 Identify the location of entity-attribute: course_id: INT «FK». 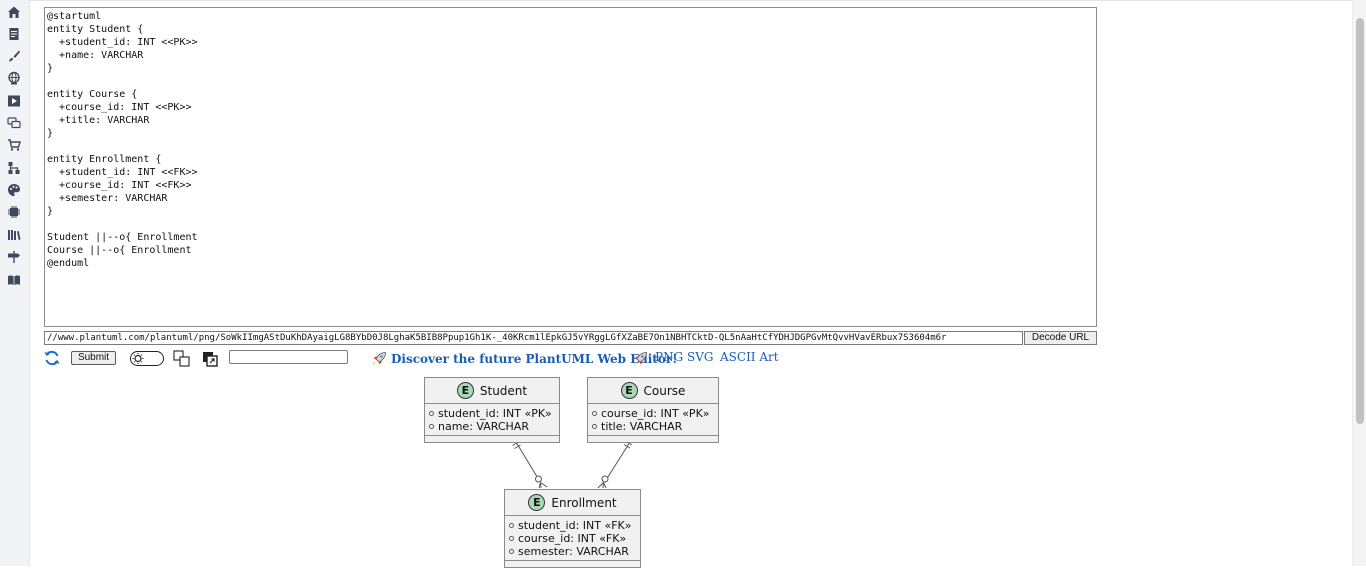
(572, 538).